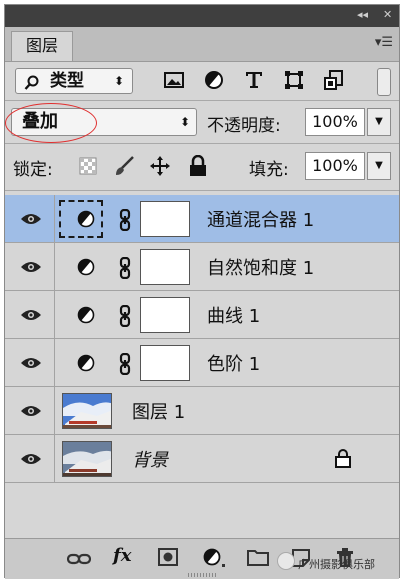  What do you see at coordinates (202, 459) in the screenshot?
I see `layer-row: 背景` at bounding box center [202, 459].